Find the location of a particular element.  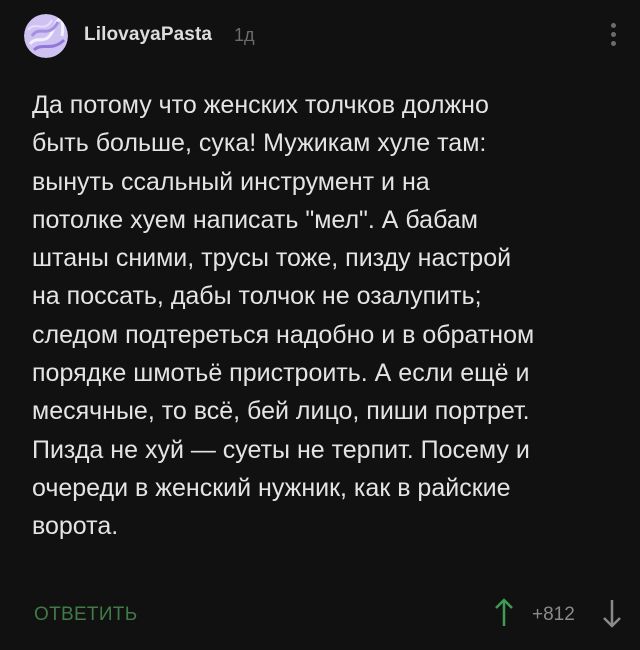

comment-line: вынуть ссальный инструмент и на is located at coordinates (231, 181).